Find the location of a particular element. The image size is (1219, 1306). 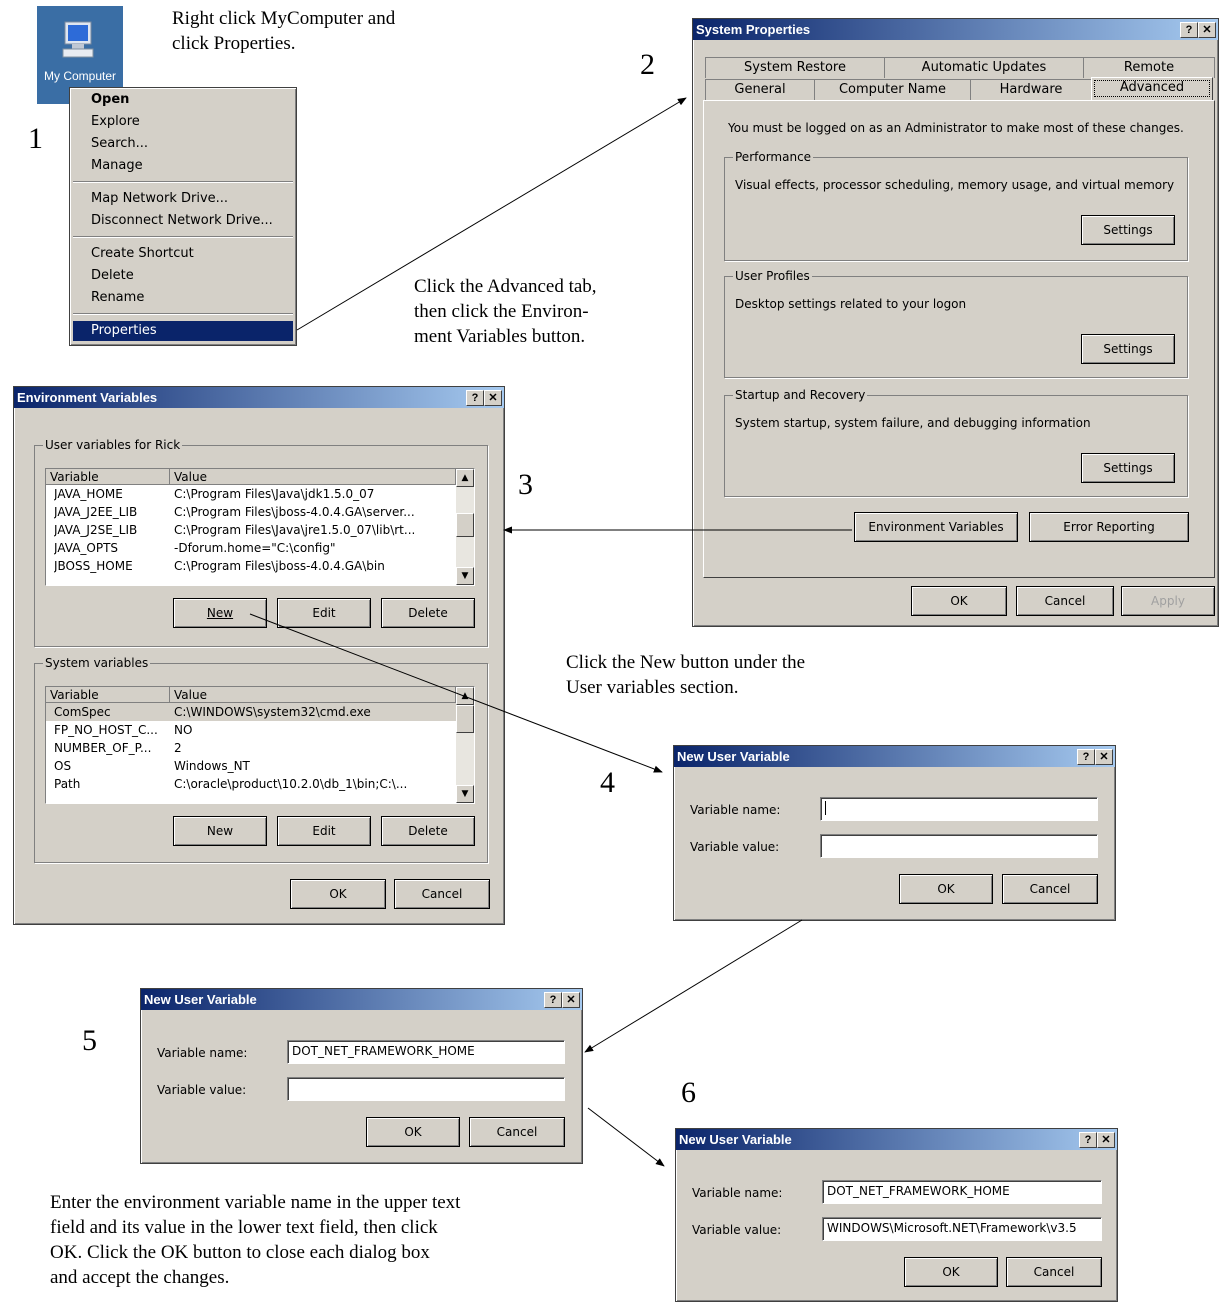

arrow-step4-to-step5 is located at coordinates (693, 986).